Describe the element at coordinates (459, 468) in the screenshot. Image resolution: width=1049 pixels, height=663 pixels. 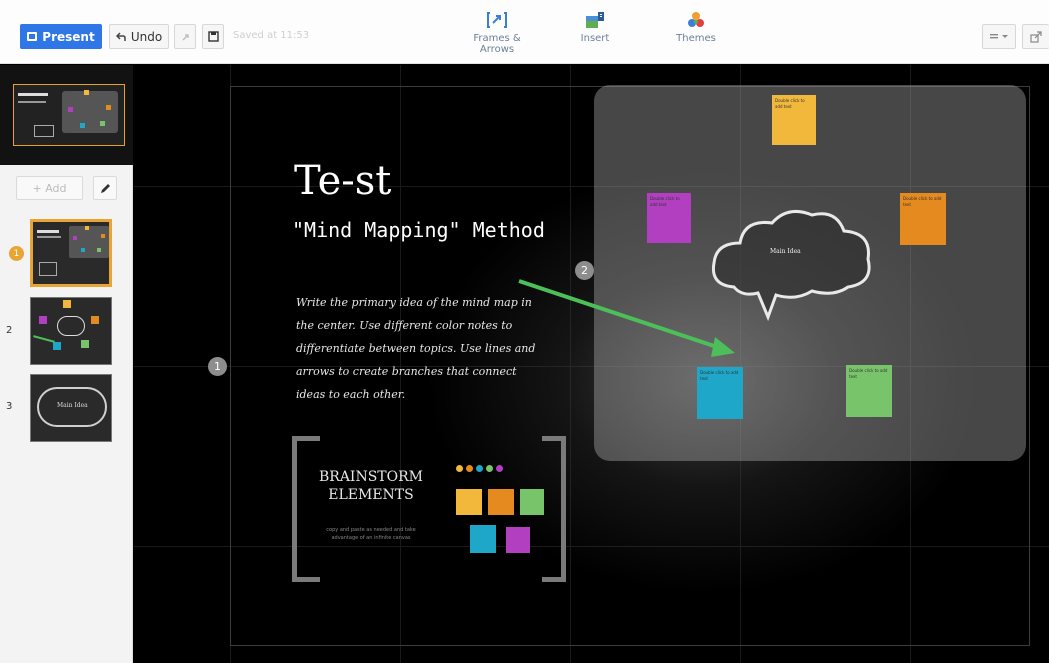
I see `color-dot-yellow` at that location.